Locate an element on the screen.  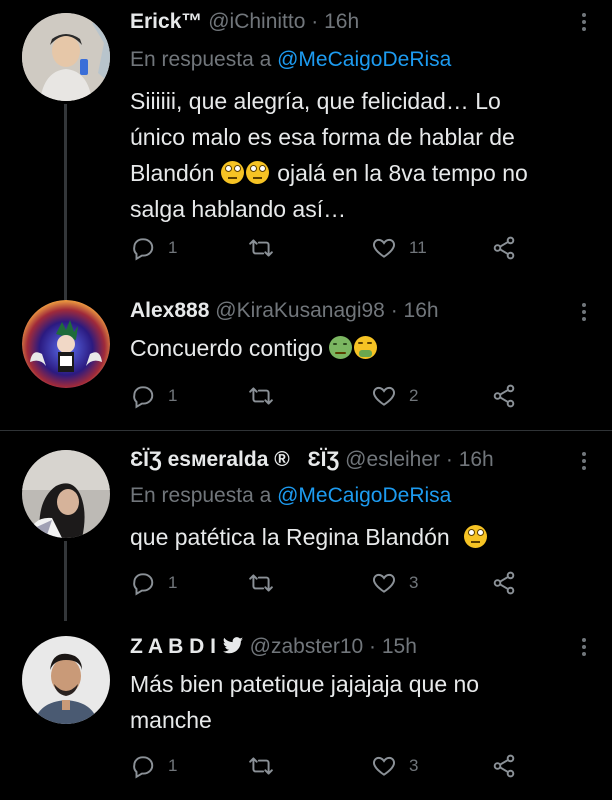
tweet-text-line: Blandón ojalá en la 8va tempo no is located at coordinates (356, 173).